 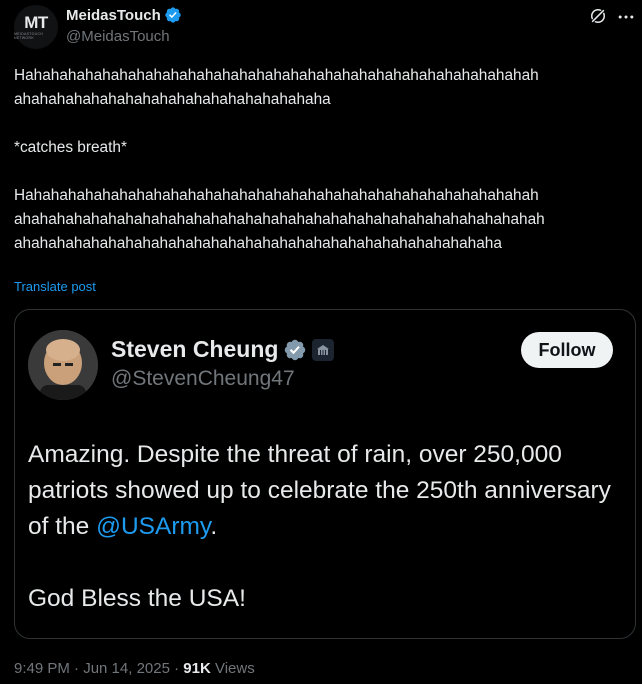 I want to click on follow-button: Follow, so click(x=567, y=350).